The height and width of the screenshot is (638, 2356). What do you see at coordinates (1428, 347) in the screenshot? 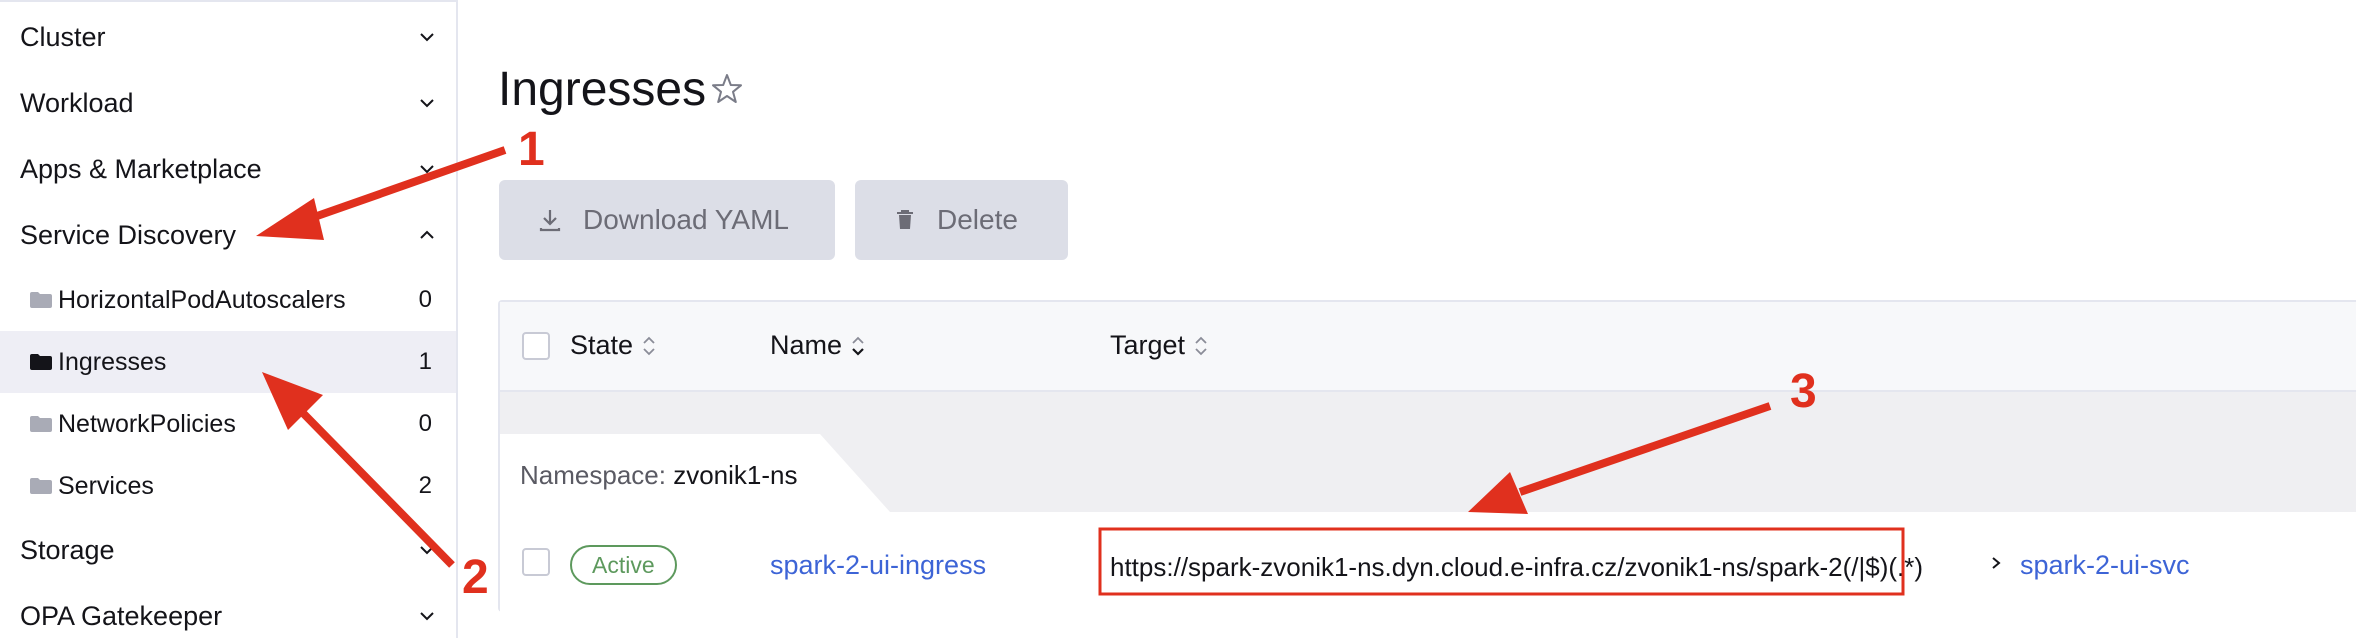
I see `table-header: State Name Target` at bounding box center [1428, 347].